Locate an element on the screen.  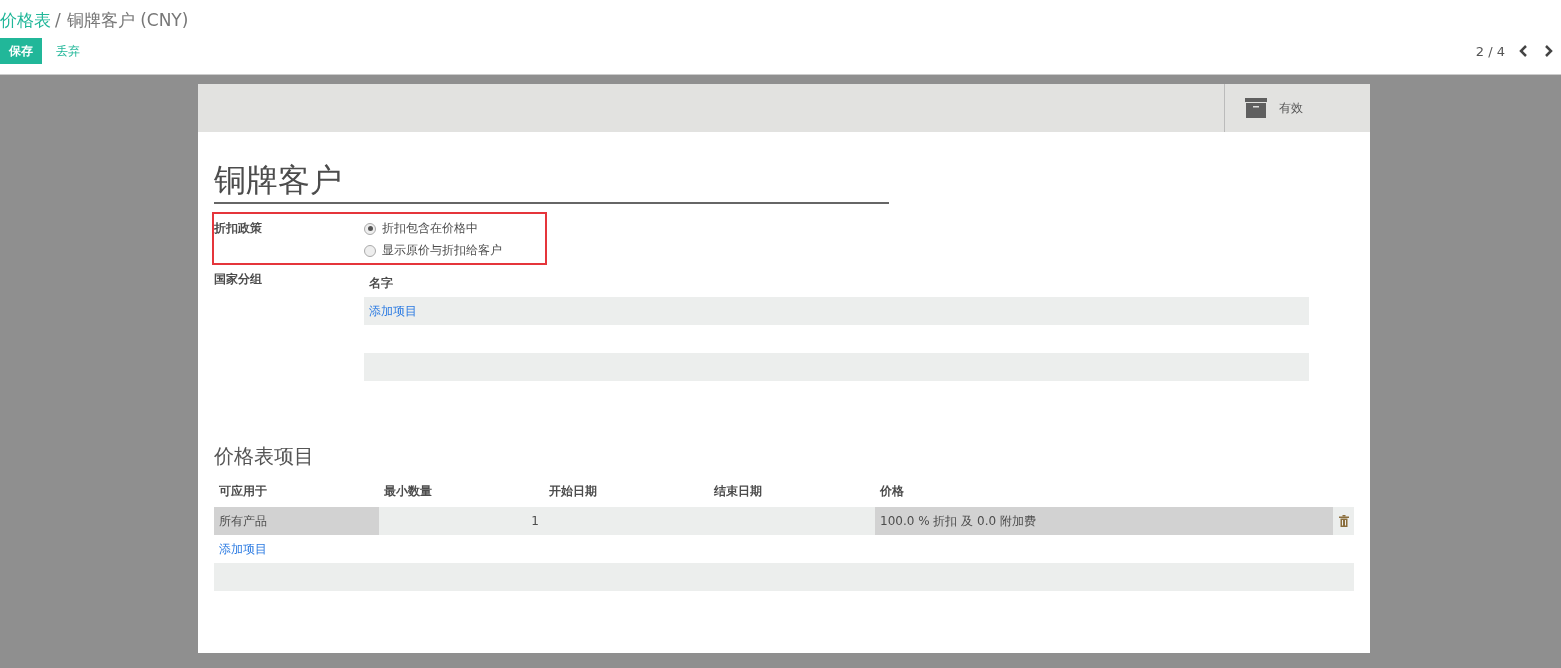
table-cell: 所有产品 is located at coordinates (296, 521).